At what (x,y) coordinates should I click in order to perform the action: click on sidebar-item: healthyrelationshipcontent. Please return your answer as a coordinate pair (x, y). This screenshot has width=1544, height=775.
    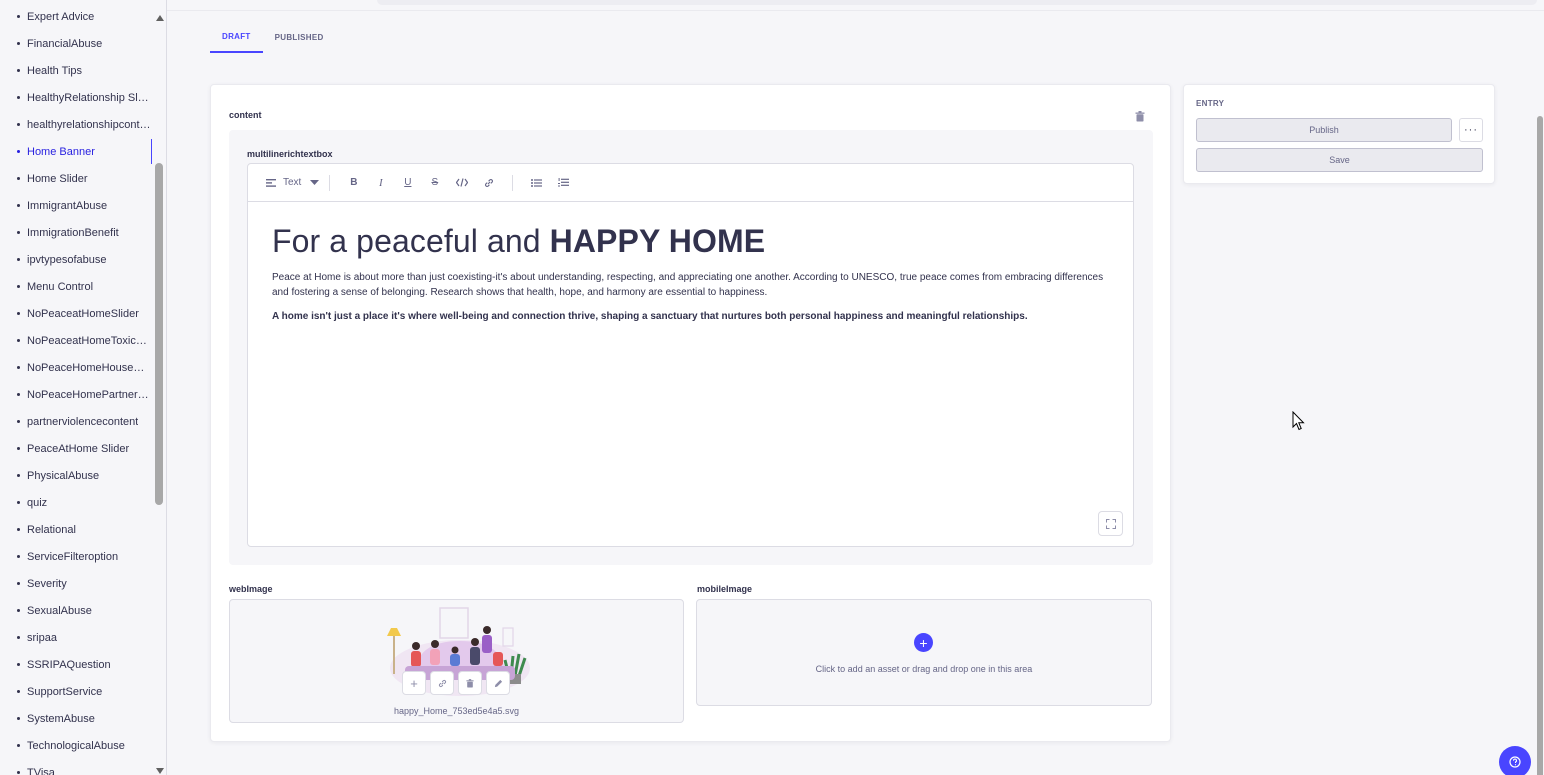
    Looking at the image, I should click on (76, 124).